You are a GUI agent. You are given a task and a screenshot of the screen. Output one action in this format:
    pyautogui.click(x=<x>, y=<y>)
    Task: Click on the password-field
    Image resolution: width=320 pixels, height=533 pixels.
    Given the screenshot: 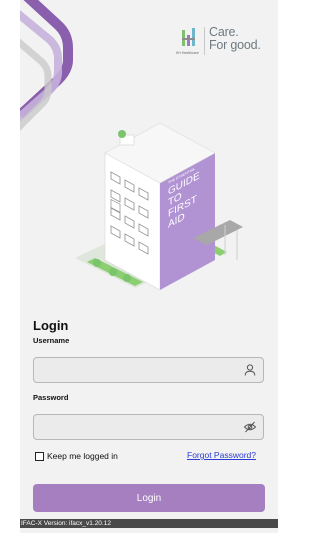 What is the action you would take?
    pyautogui.click(x=148, y=427)
    